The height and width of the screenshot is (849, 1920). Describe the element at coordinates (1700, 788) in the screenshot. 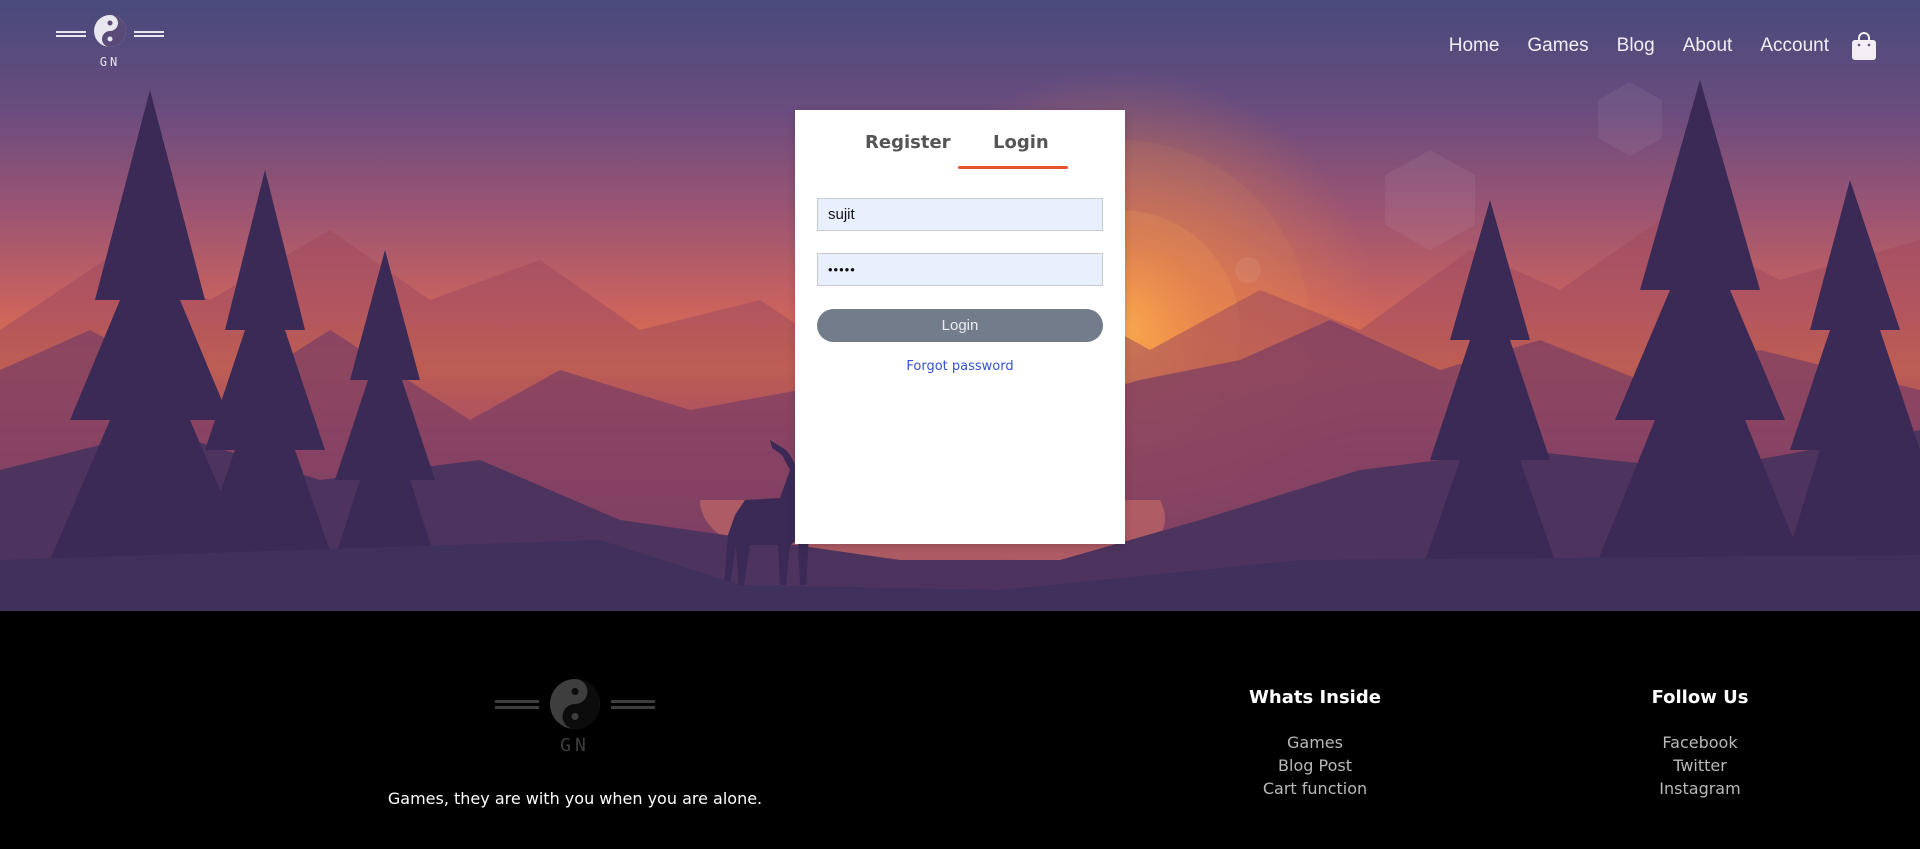

I see `footer-link-instagram: Instagram` at that location.